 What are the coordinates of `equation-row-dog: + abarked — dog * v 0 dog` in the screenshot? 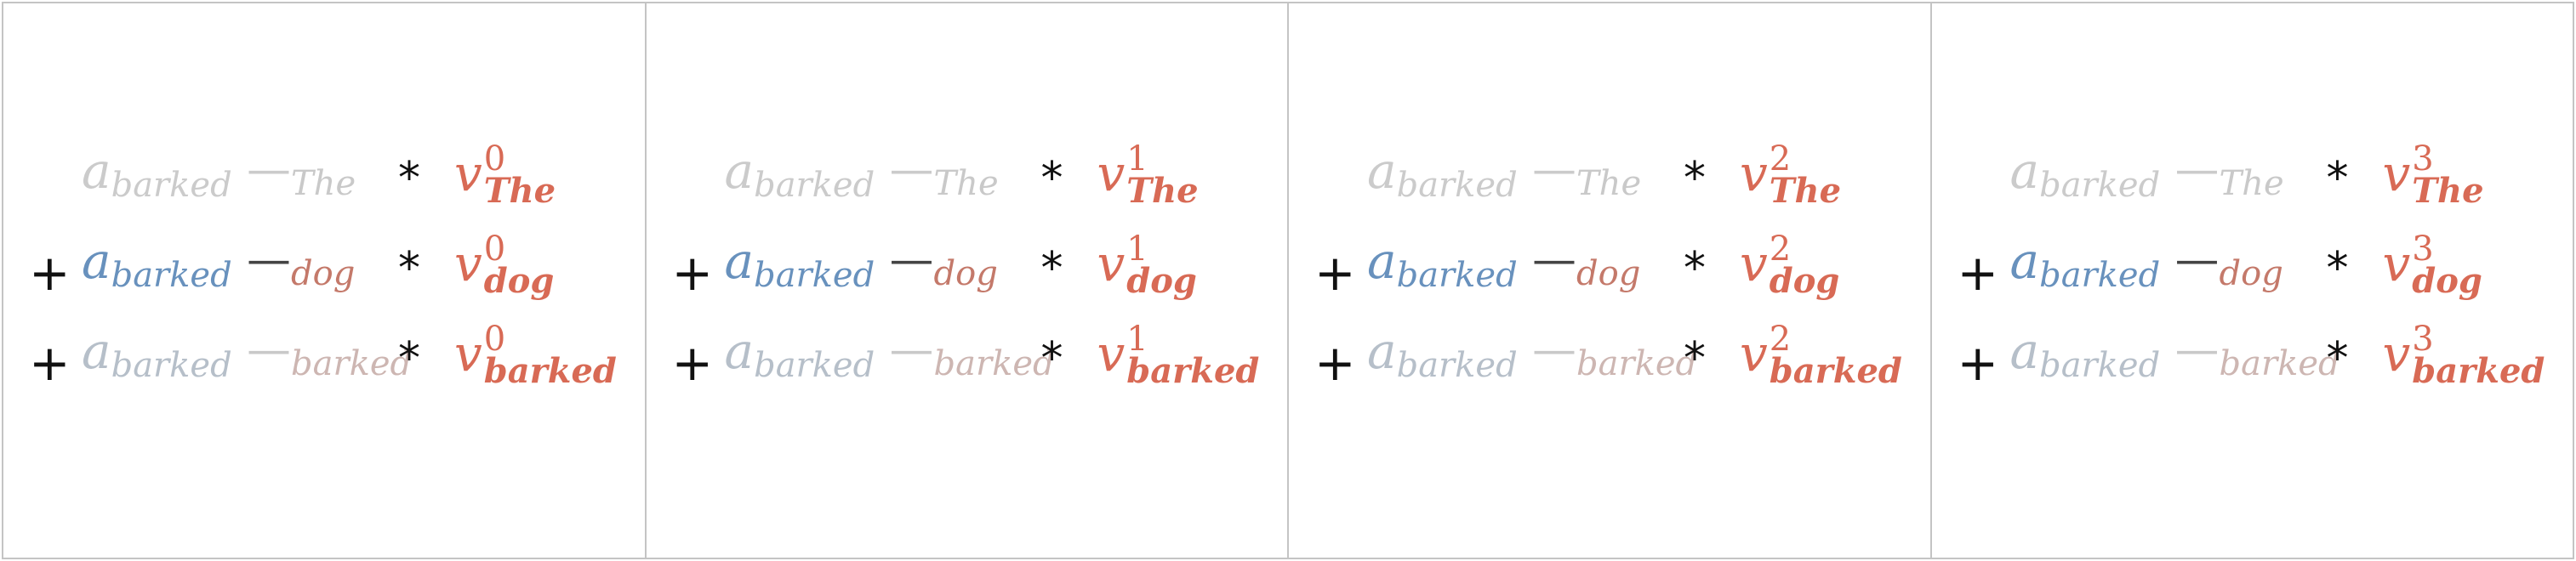 It's located at (330, 275).